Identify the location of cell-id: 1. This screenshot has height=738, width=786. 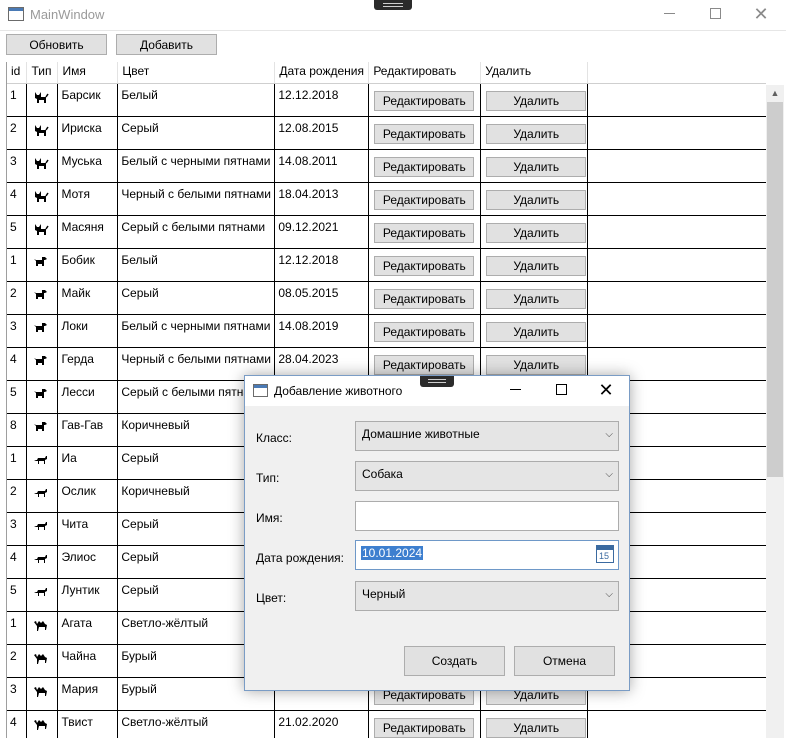
(17, 265).